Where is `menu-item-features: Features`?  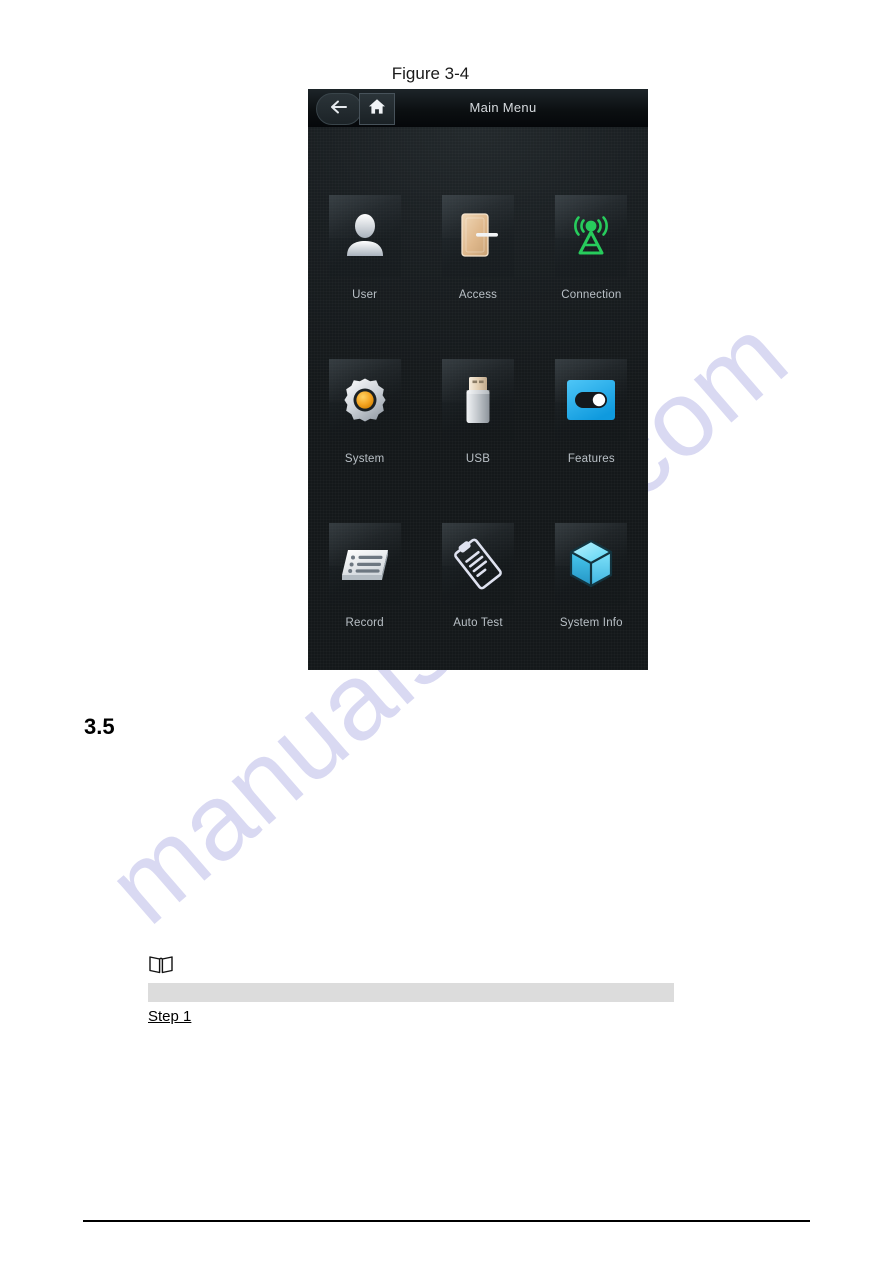
menu-item-features: Features is located at coordinates (591, 441).